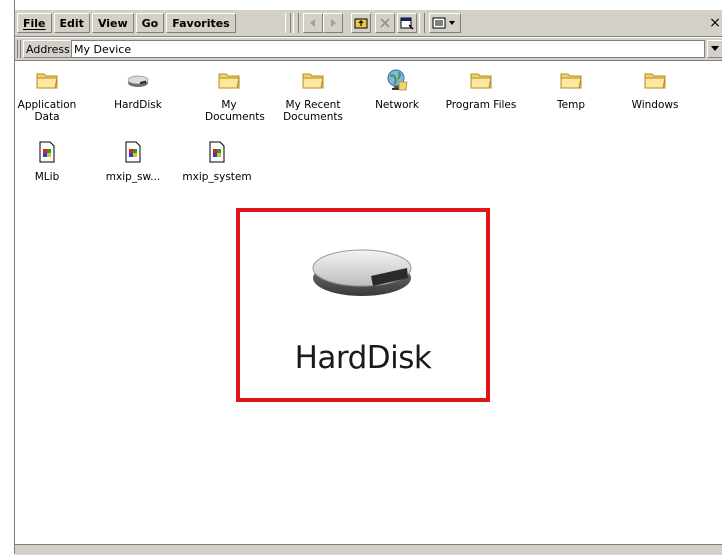 This screenshot has height=555, width=722. Describe the element at coordinates (217, 177) in the screenshot. I see `file-label: mxip_system` at that location.